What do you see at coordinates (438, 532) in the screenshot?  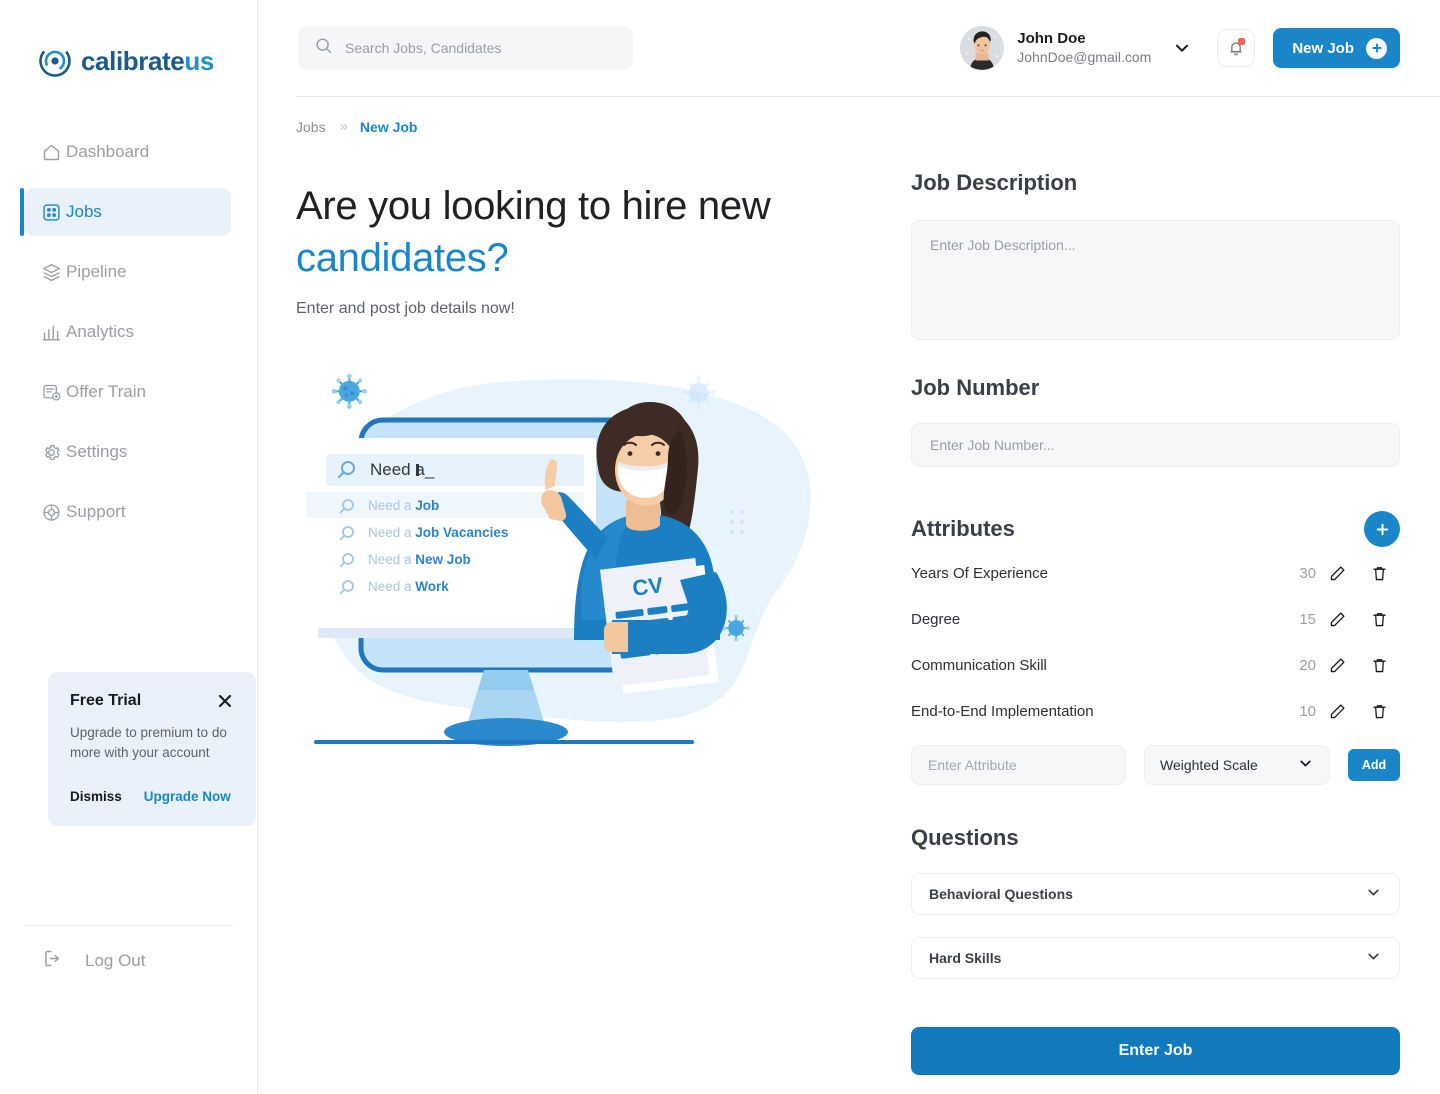 I see `svg-text: Need a Job Vacancies` at bounding box center [438, 532].